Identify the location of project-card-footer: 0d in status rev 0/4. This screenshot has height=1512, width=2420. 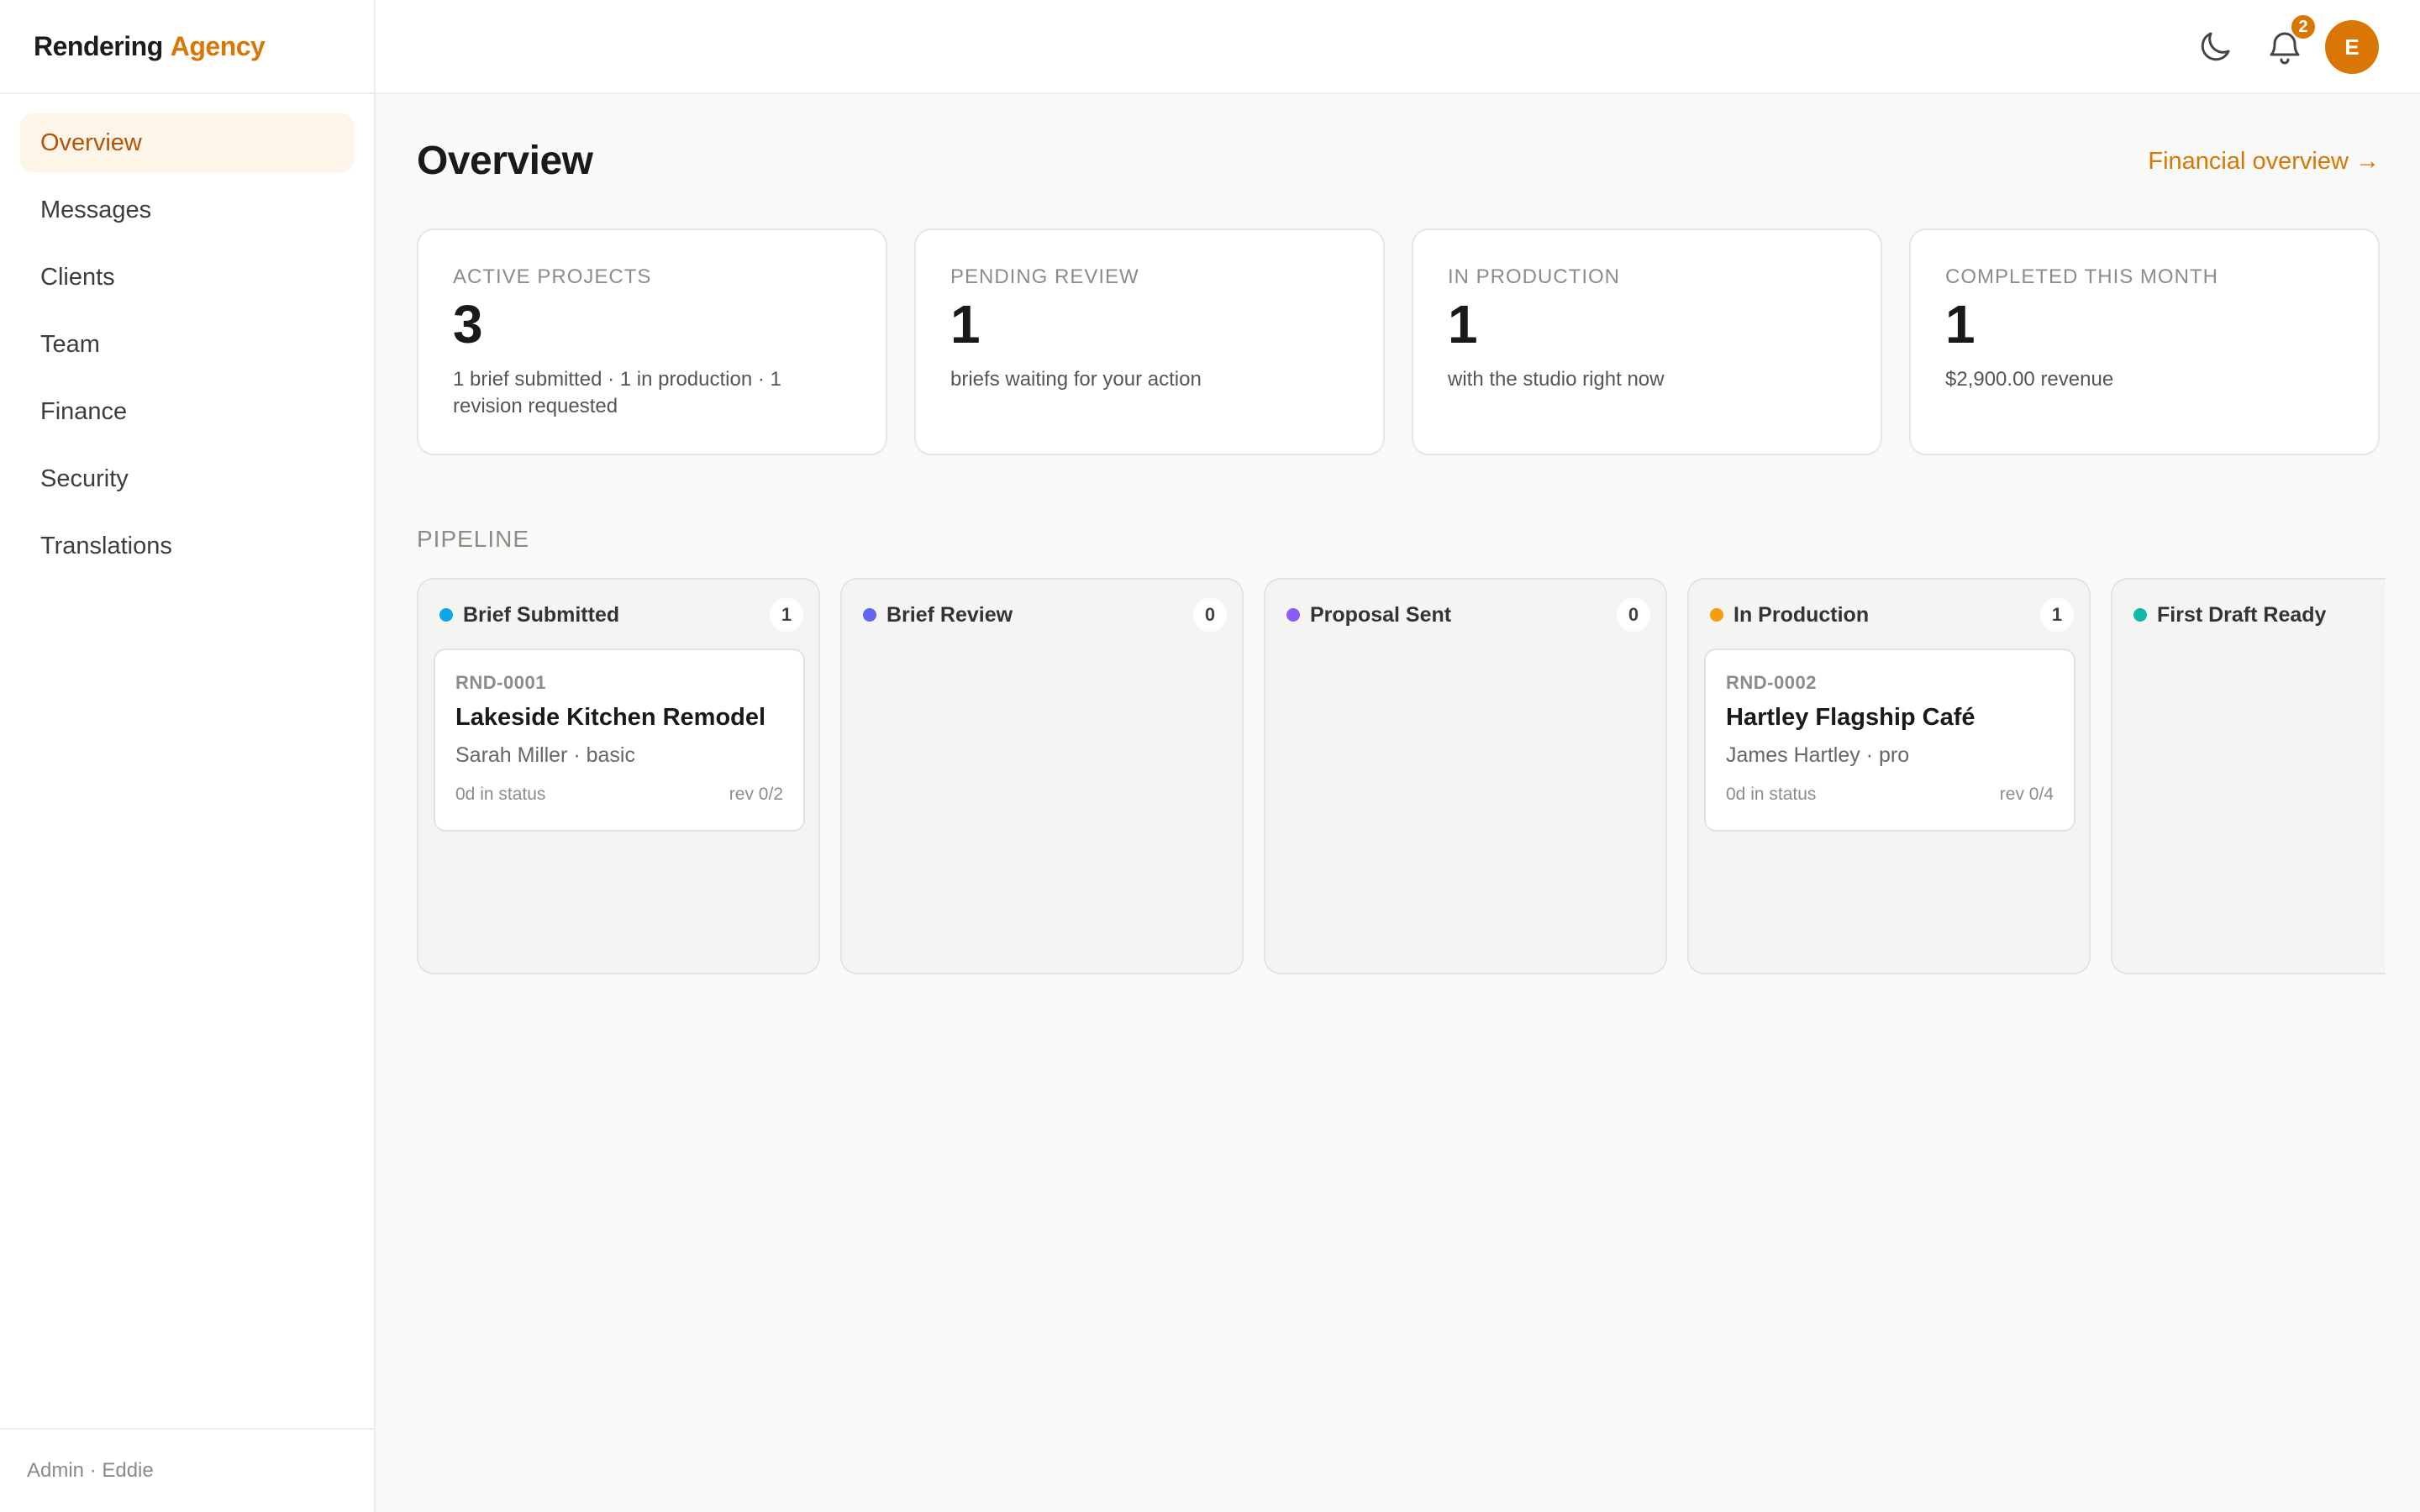
(1890, 795).